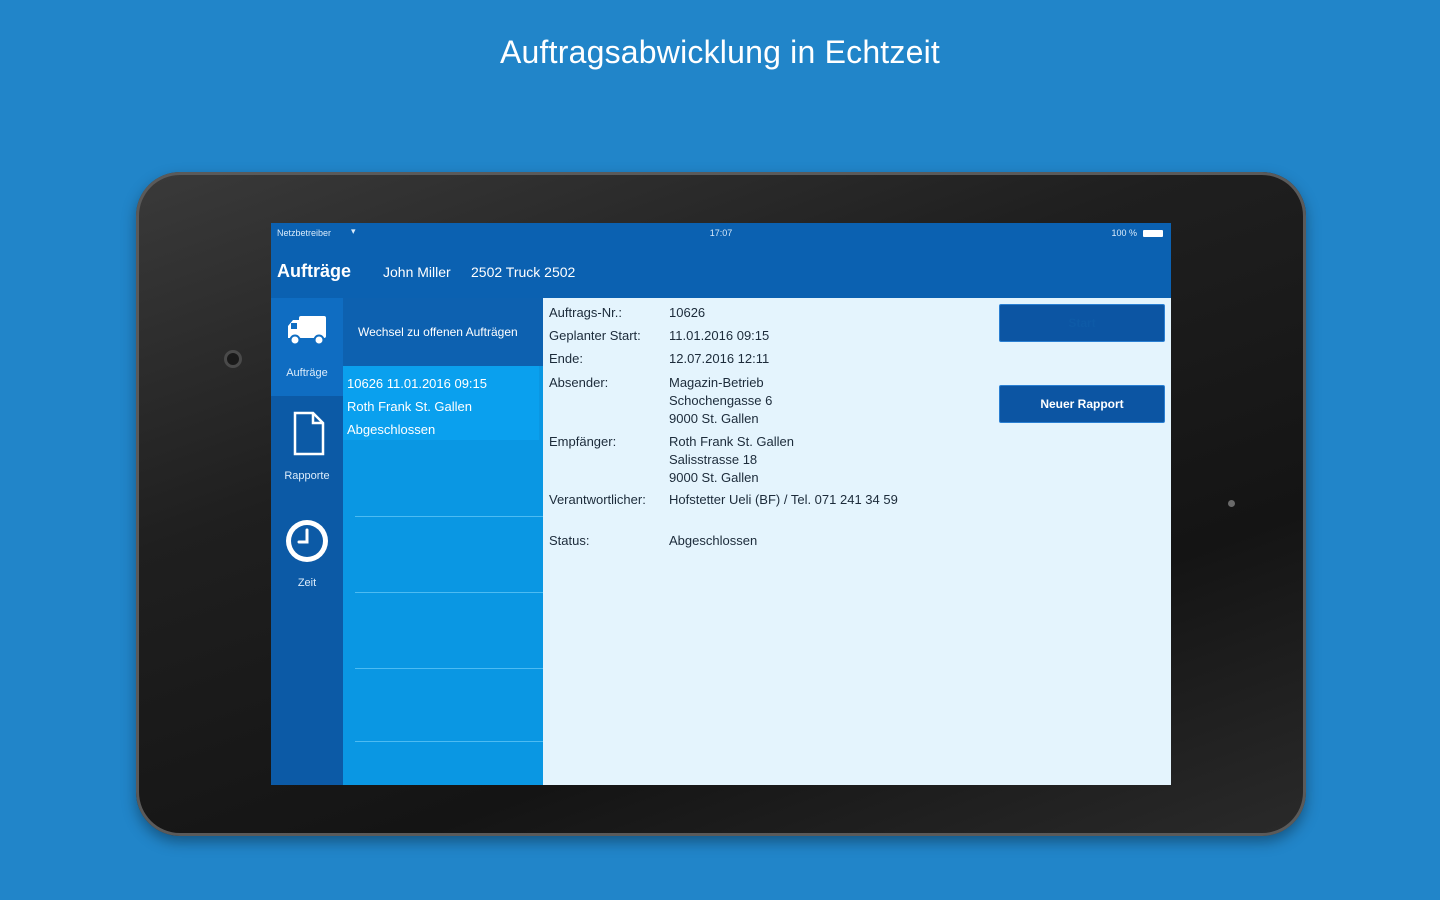 This screenshot has height=900, width=1440. Describe the element at coordinates (597, 499) in the screenshot. I see `responsible-label: Verantwortlicher:` at that location.